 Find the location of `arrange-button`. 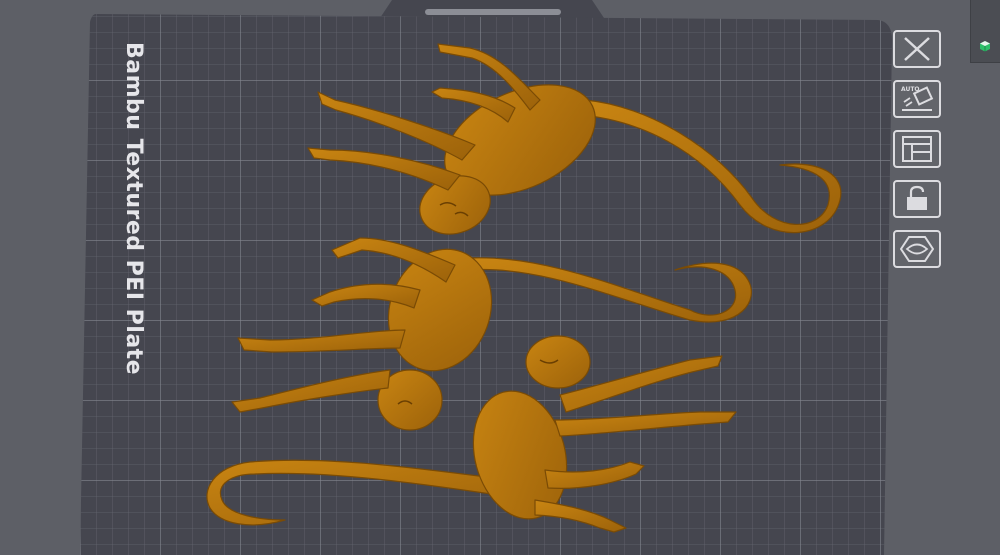

arrange-button is located at coordinates (917, 149).